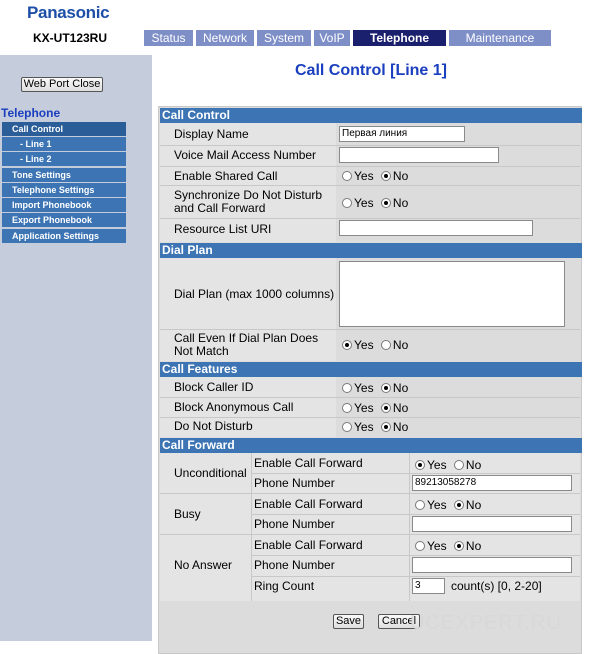 The width and height of the screenshot is (590, 654). Describe the element at coordinates (294, 565) in the screenshot. I see `noans-phone-label: Phone Number` at that location.